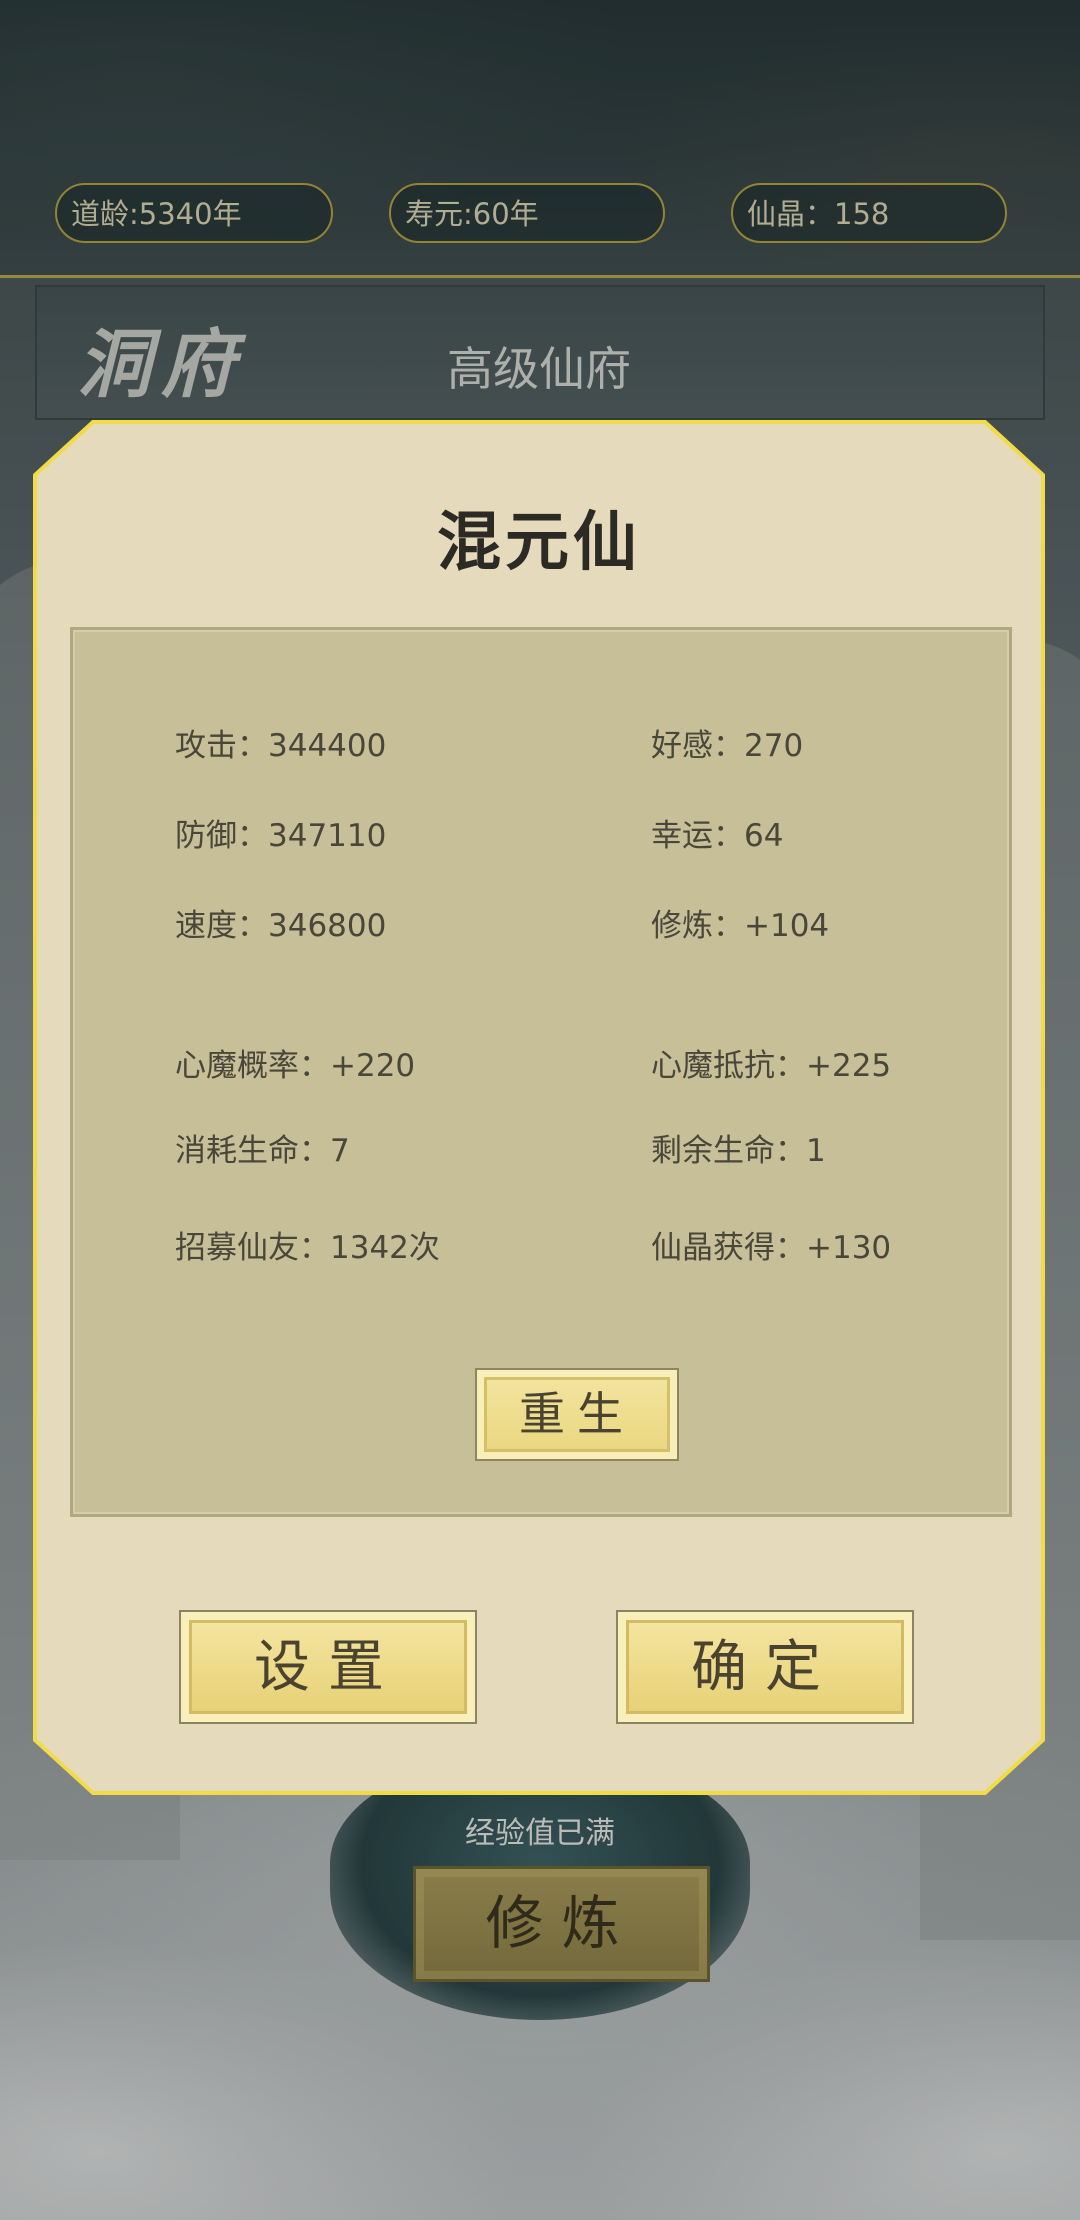 The image size is (1080, 2220). What do you see at coordinates (281, 746) in the screenshot?
I see `stat-attack: 攻击：344400` at bounding box center [281, 746].